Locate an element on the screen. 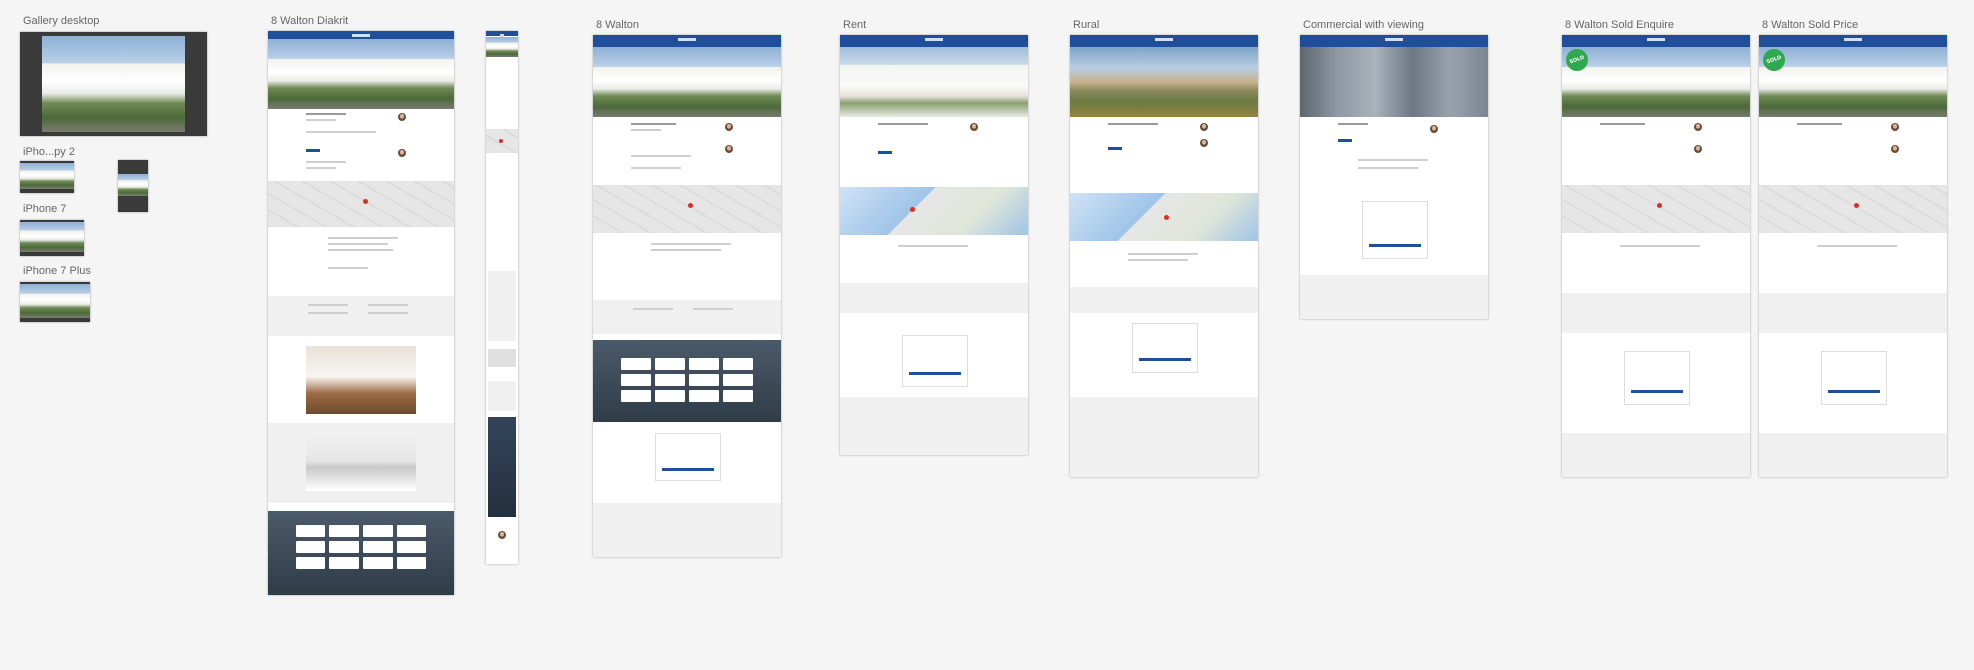  artboard-label-walton: 8 Walton is located at coordinates (617, 25).